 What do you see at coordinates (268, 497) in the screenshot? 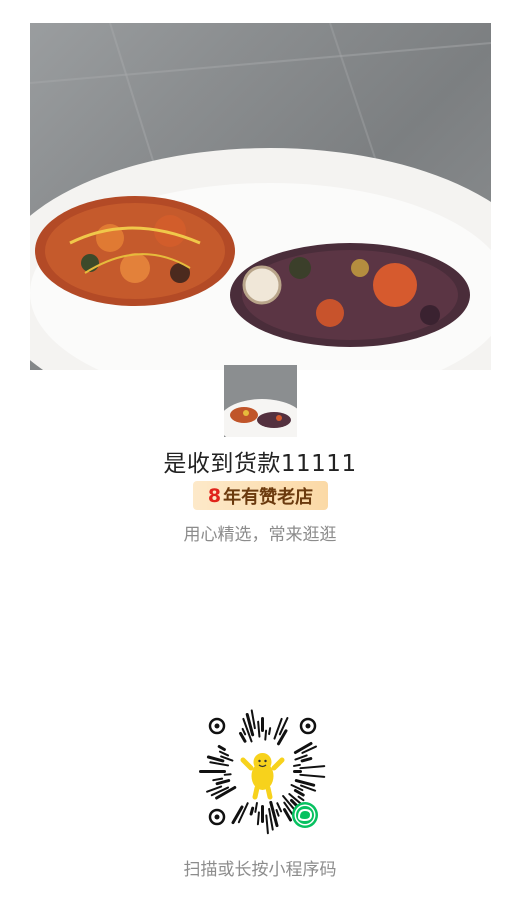
I see `badge-text: 年有赞老店` at bounding box center [268, 497].